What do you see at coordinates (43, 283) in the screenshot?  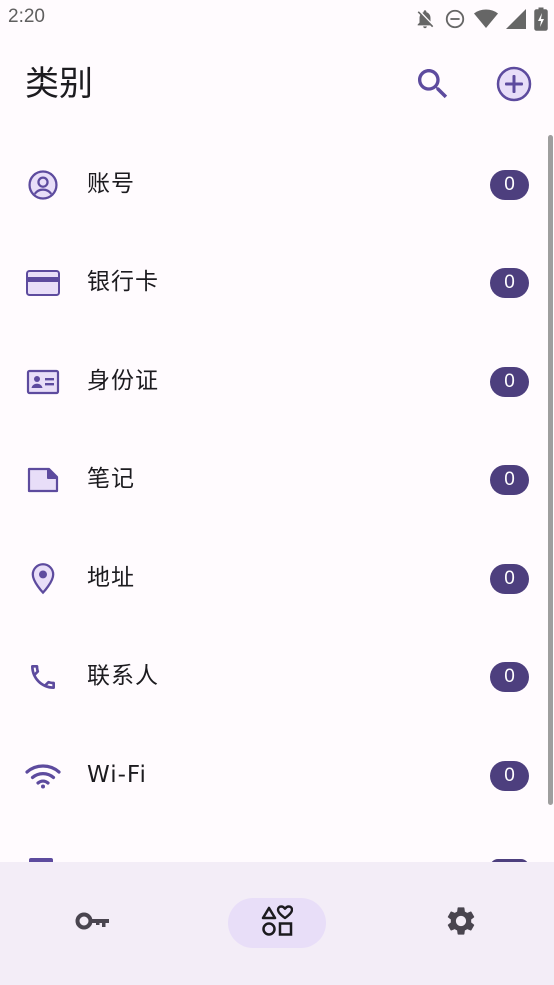 I see `credit-card-icon` at bounding box center [43, 283].